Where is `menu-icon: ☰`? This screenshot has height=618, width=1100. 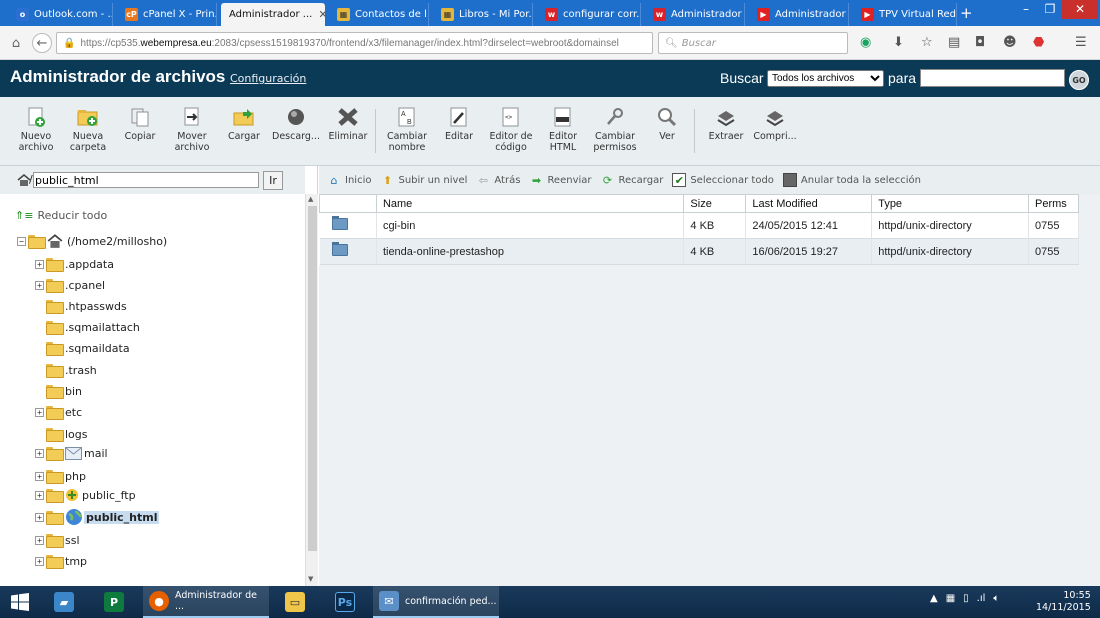 menu-icon: ☰ is located at coordinates (1081, 42).